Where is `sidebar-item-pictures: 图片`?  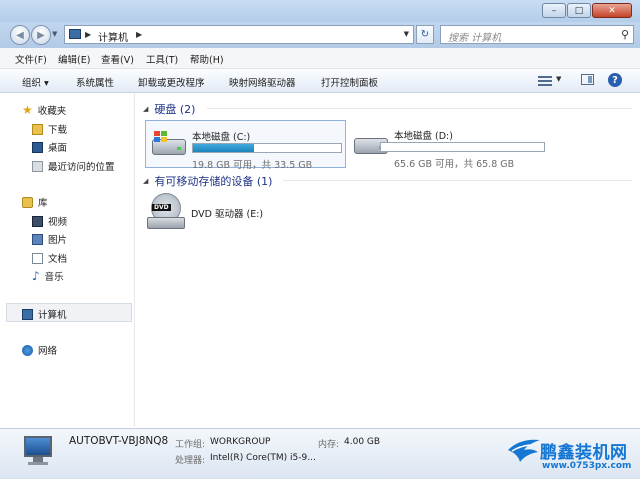 sidebar-item-pictures: 图片 is located at coordinates (49, 239).